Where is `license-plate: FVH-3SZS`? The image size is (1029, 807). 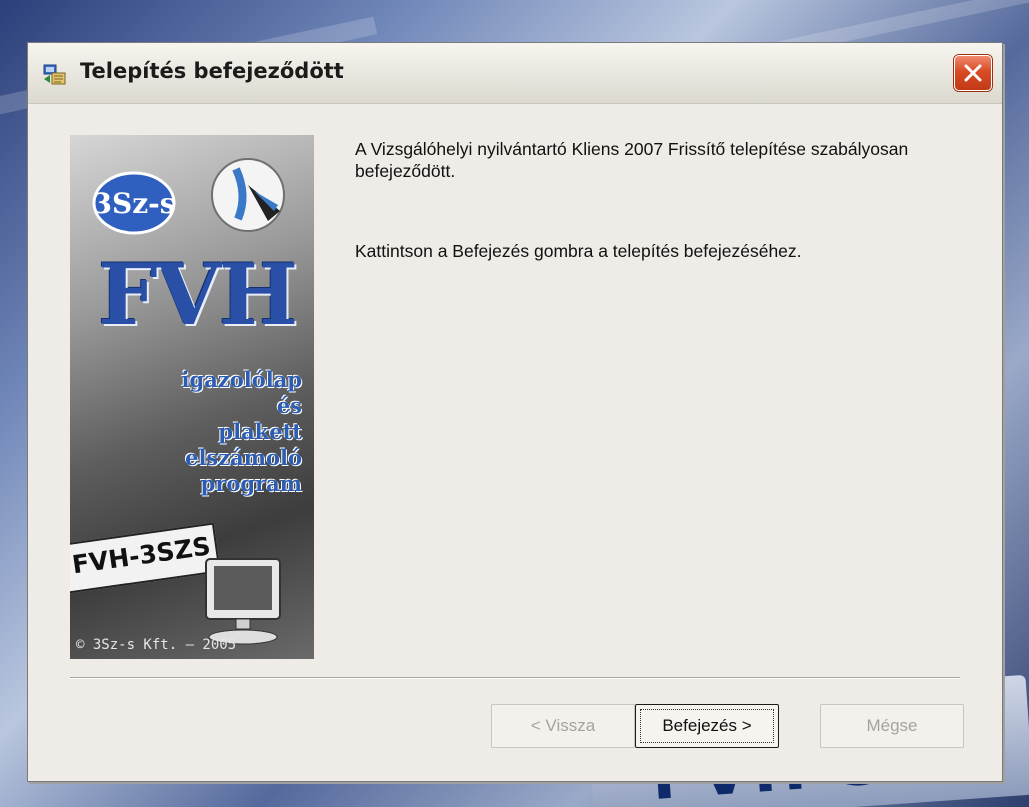
license-plate: FVH-3SZS is located at coordinates (145, 558).